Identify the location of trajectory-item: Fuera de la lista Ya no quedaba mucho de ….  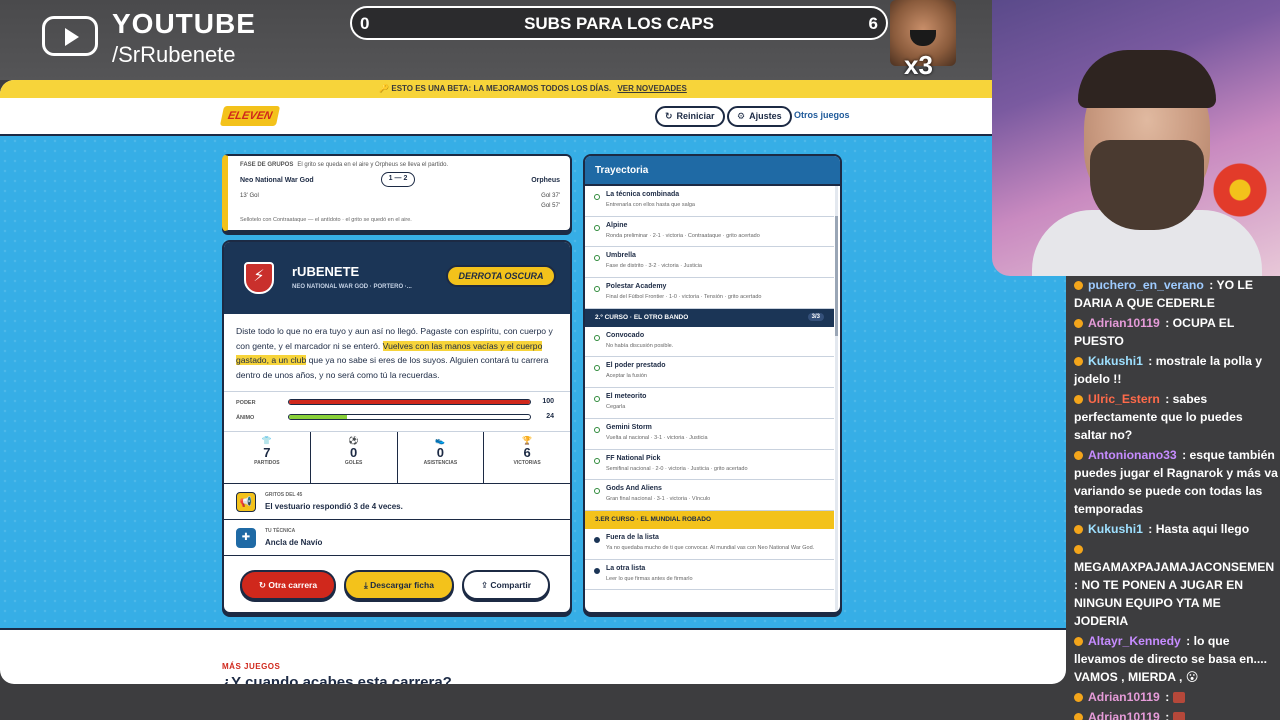
(709, 544).